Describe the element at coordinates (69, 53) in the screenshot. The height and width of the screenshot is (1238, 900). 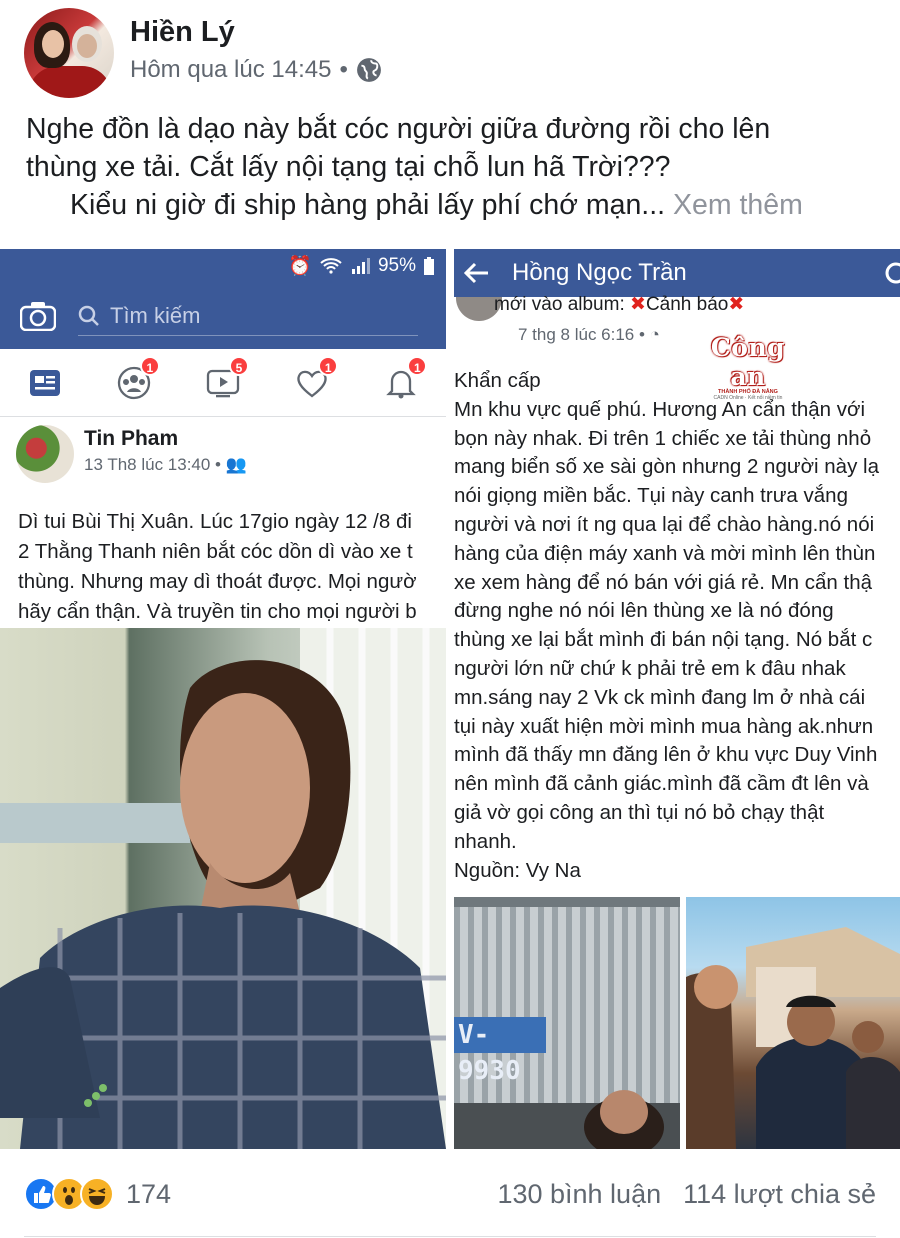
I see `author-avatar` at that location.